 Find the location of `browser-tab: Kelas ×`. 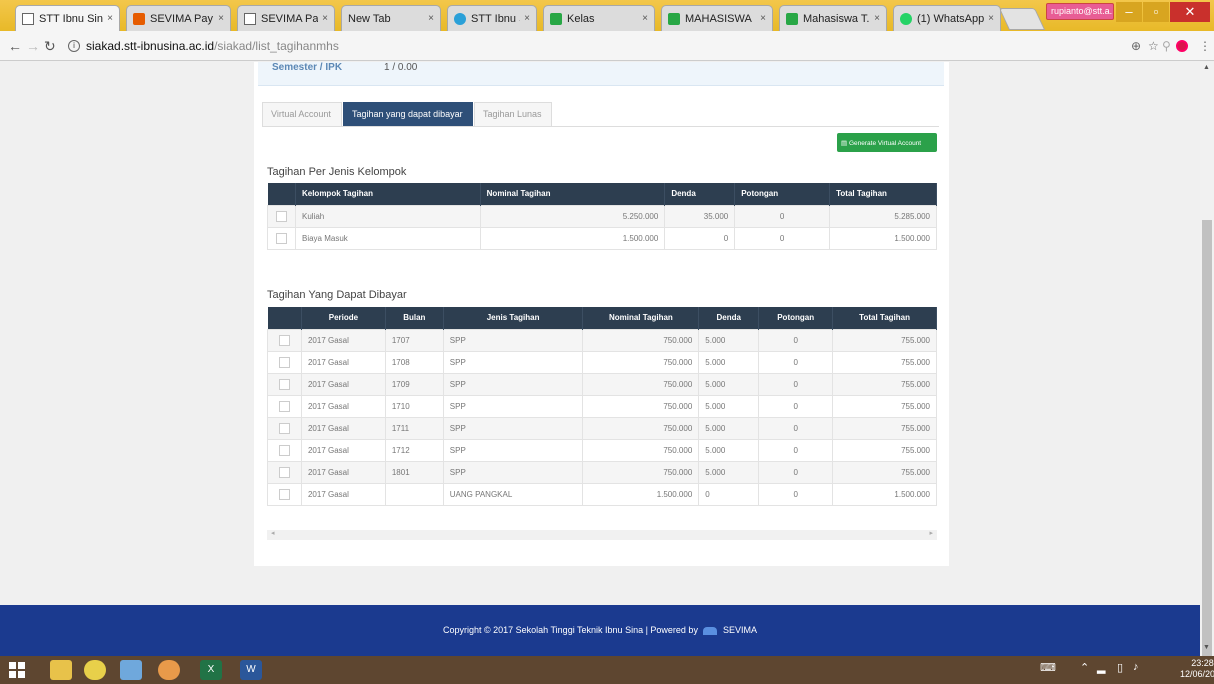

browser-tab: Kelas × is located at coordinates (599, 18).